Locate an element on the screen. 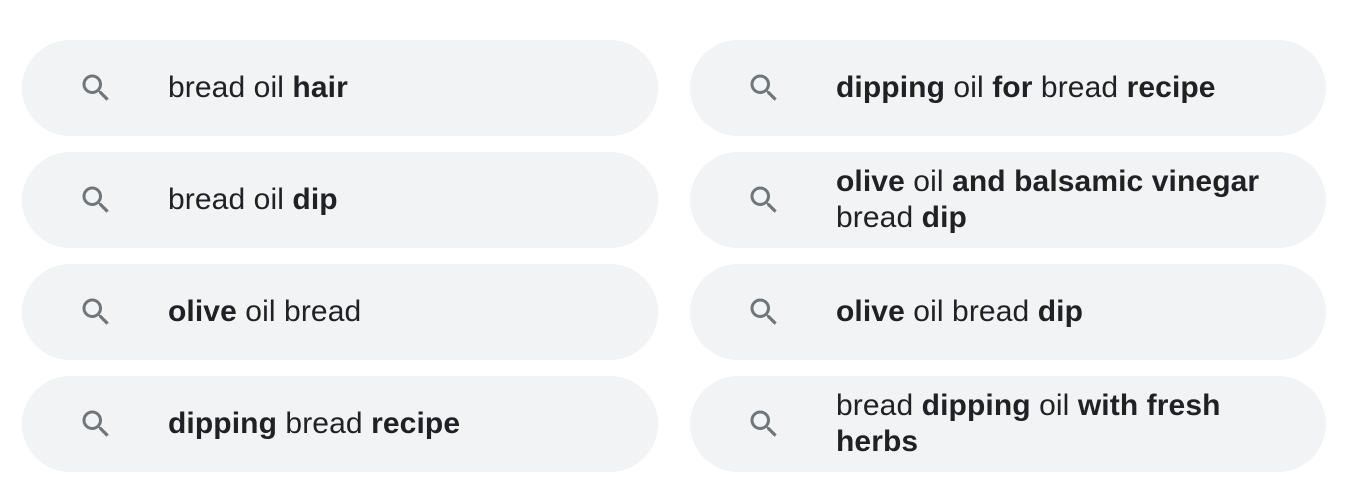 The image size is (1350, 492). related-search-label: bread oil hair is located at coordinates (413, 88).